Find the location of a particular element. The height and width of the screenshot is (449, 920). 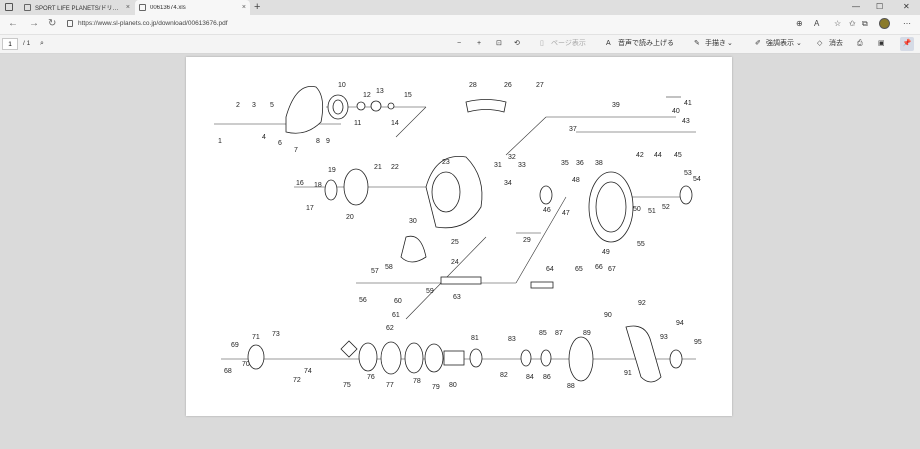

page-total: / 1 is located at coordinates (27, 43).